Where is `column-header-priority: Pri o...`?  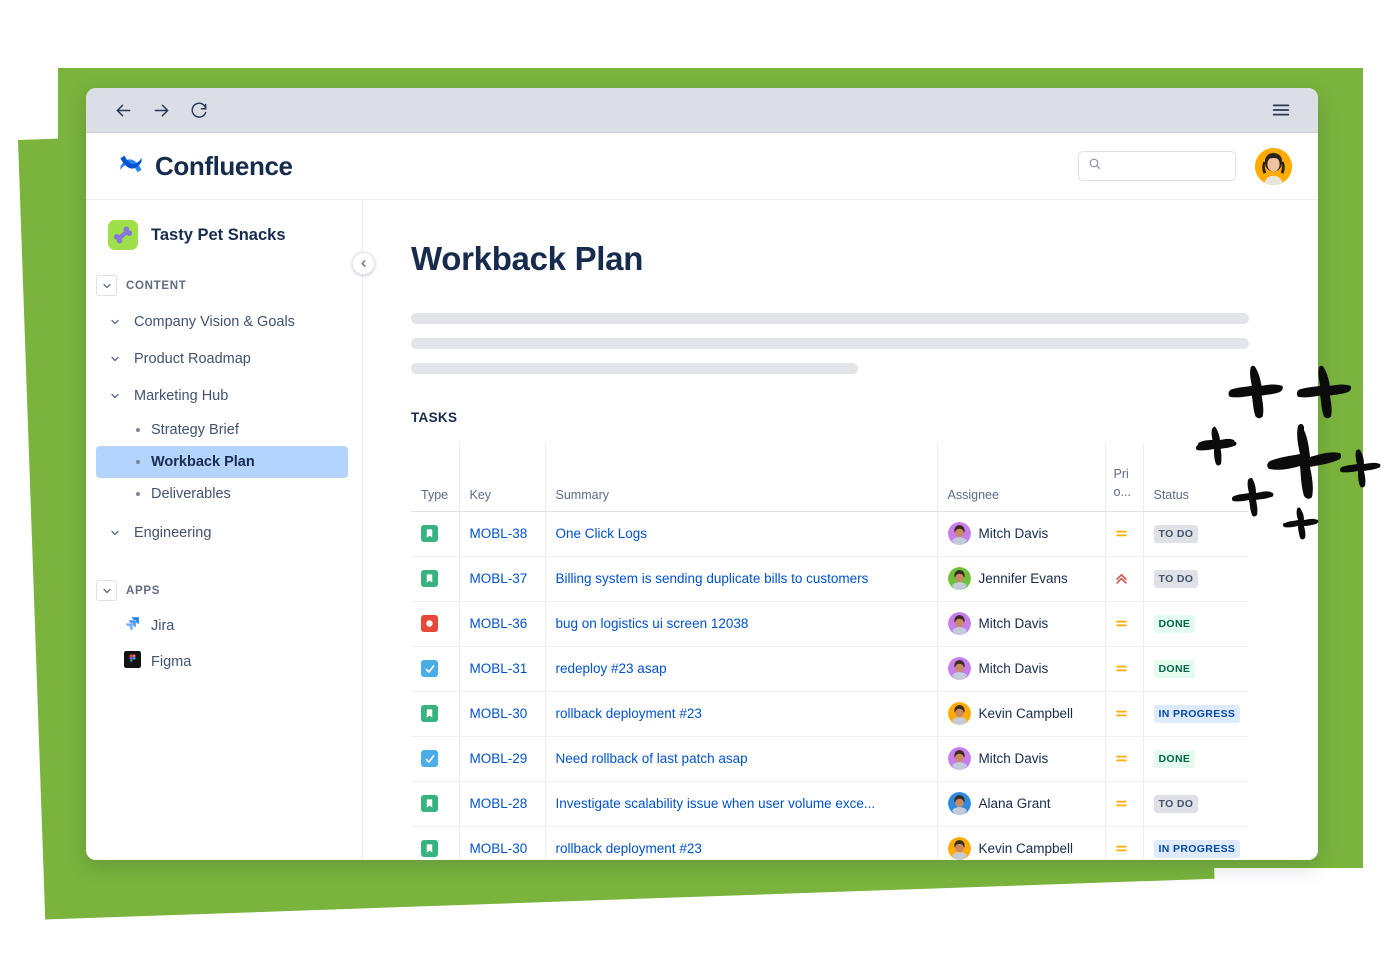 column-header-priority: Pri o... is located at coordinates (1124, 477).